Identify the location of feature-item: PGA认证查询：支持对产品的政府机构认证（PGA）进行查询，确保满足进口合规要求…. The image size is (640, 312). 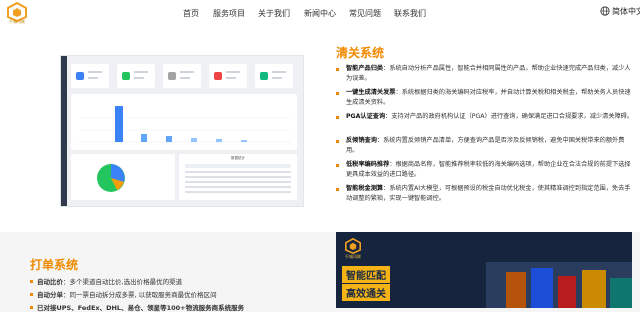
(485, 117).